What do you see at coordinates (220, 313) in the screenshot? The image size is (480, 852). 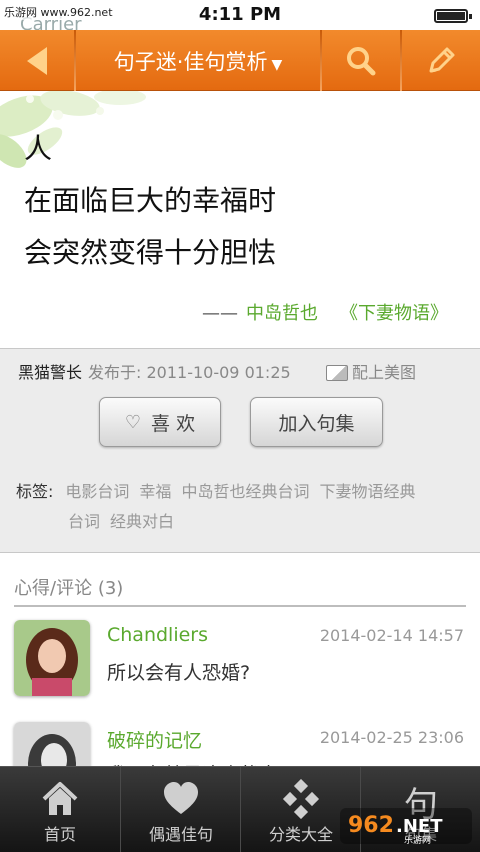 I see `source-dash: ——` at bounding box center [220, 313].